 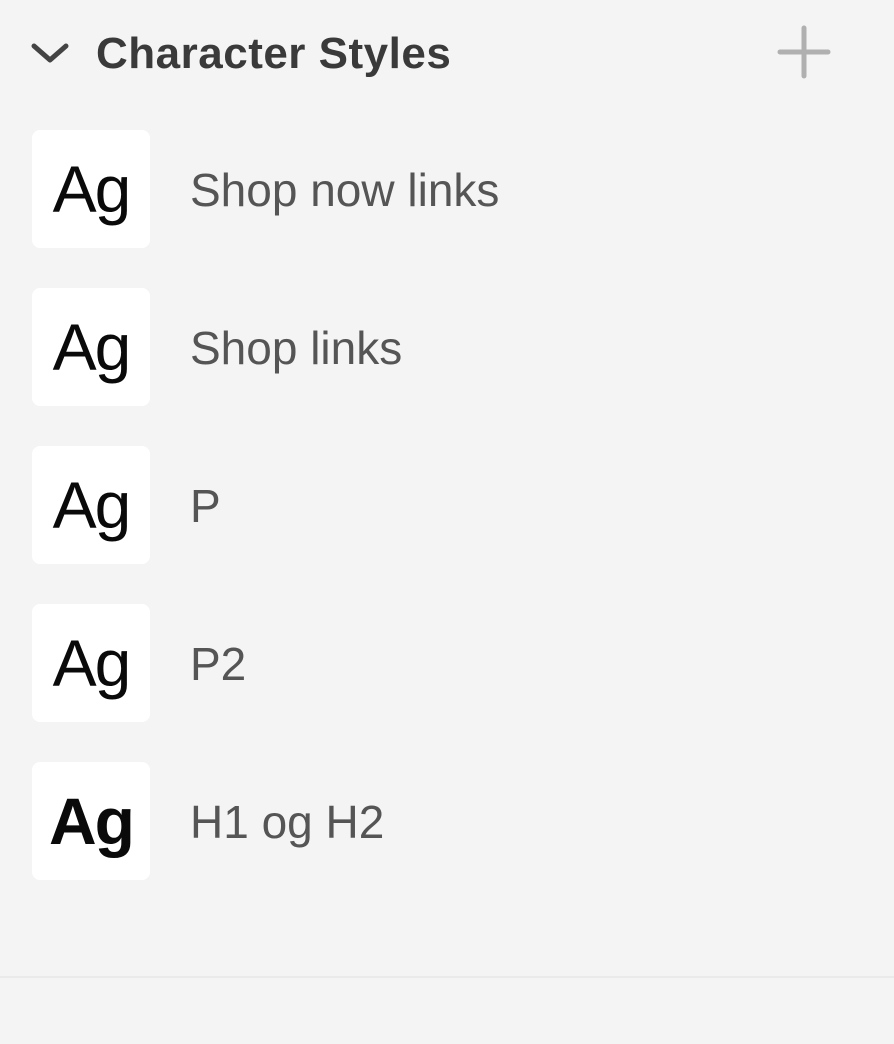 What do you see at coordinates (296, 348) in the screenshot?
I see `style-item-label: Shop links` at bounding box center [296, 348].